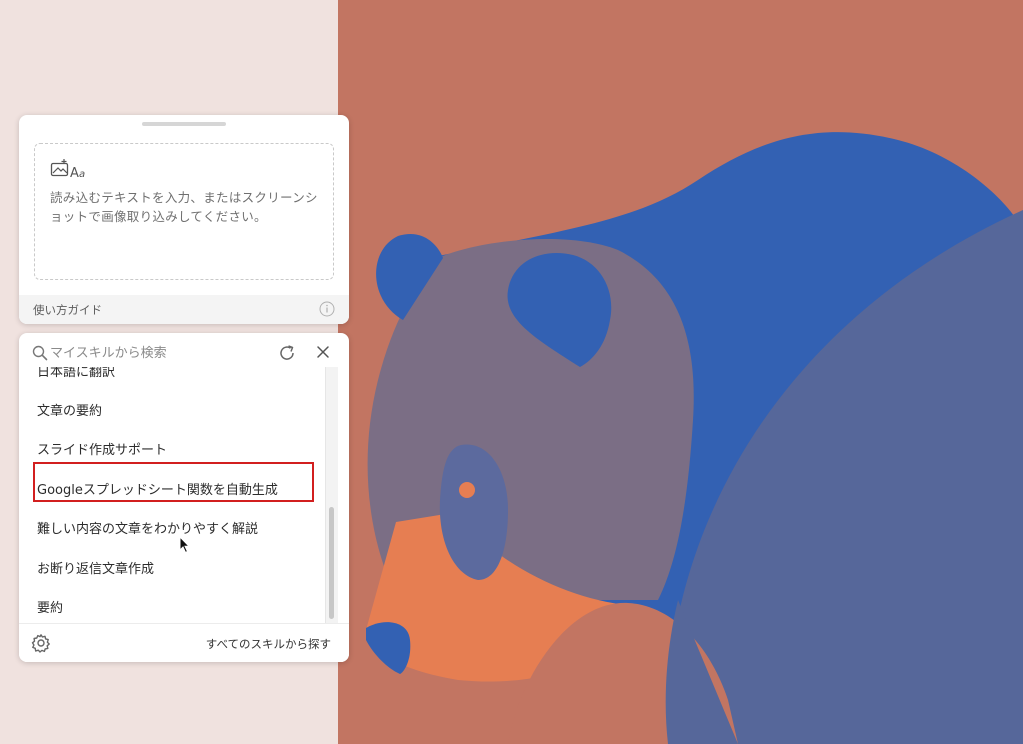 Image resolution: width=1023 pixels, height=744 pixels. I want to click on skill-item-summary: 要約, so click(50, 606).